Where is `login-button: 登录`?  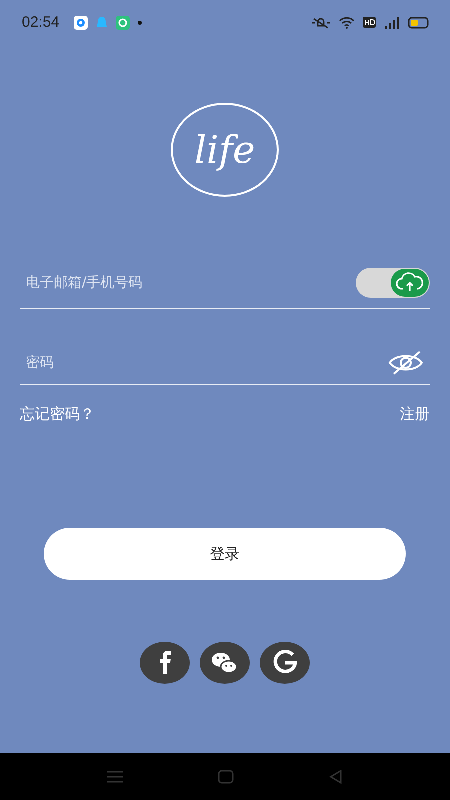
login-button: 登录 is located at coordinates (225, 554).